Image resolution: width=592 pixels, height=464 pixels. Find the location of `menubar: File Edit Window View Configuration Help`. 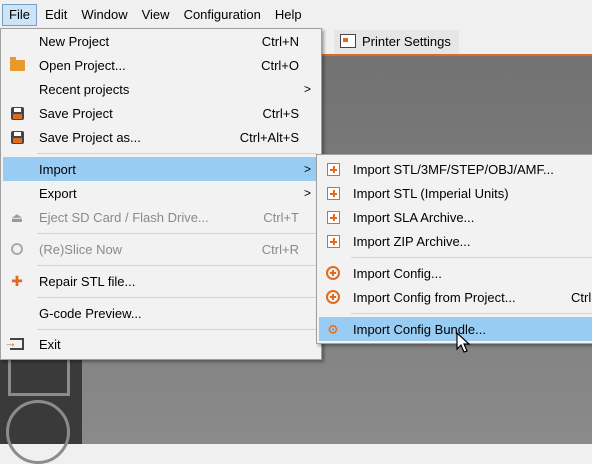

menubar: File Edit Window View Configuration Help is located at coordinates (296, 15).